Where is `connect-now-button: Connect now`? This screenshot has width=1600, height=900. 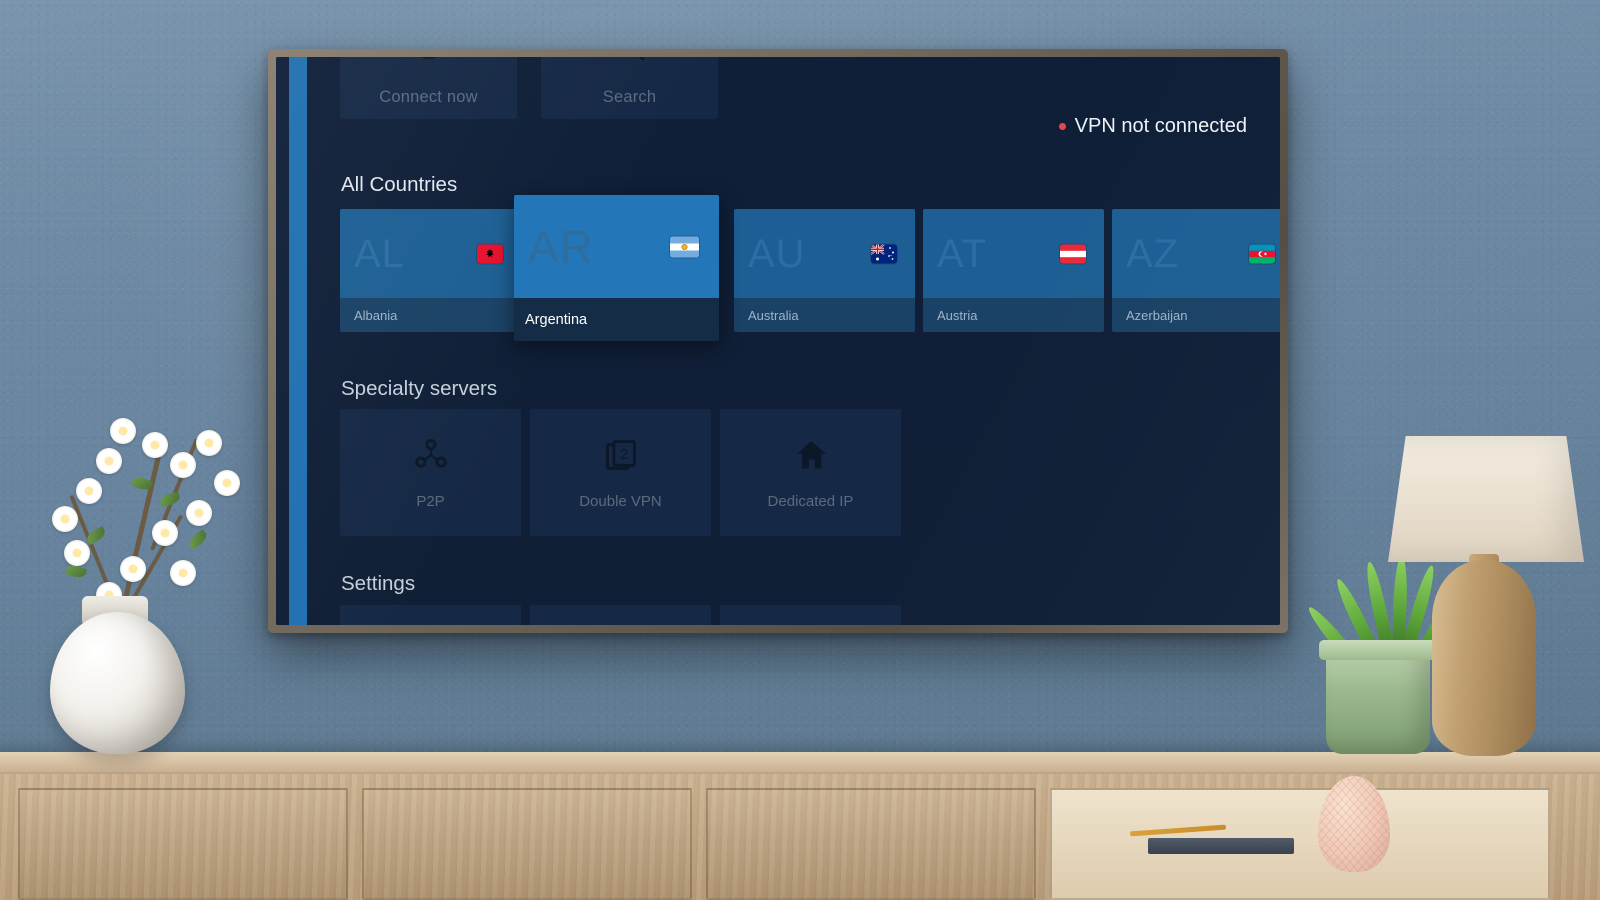 connect-now-button: Connect now is located at coordinates (428, 88).